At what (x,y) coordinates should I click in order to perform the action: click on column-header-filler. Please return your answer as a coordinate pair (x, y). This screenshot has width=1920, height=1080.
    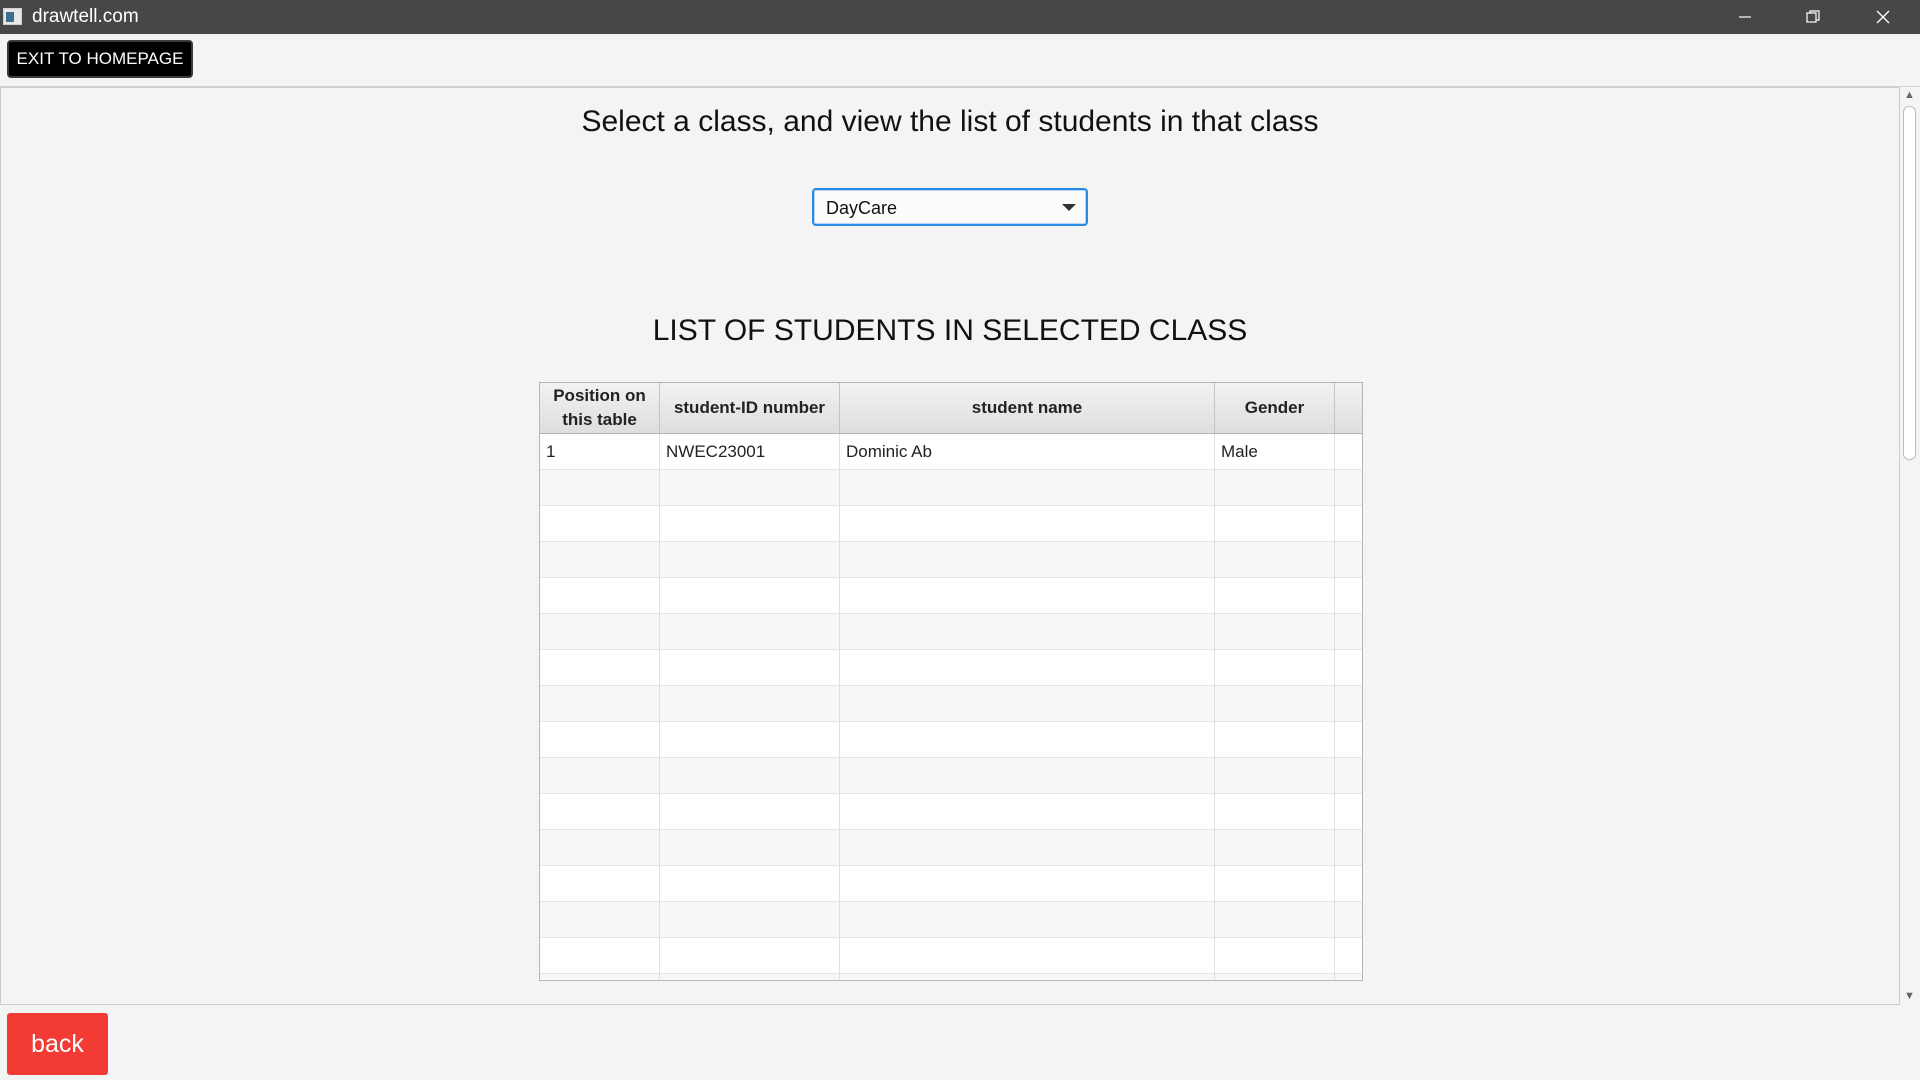
    Looking at the image, I should click on (1348, 408).